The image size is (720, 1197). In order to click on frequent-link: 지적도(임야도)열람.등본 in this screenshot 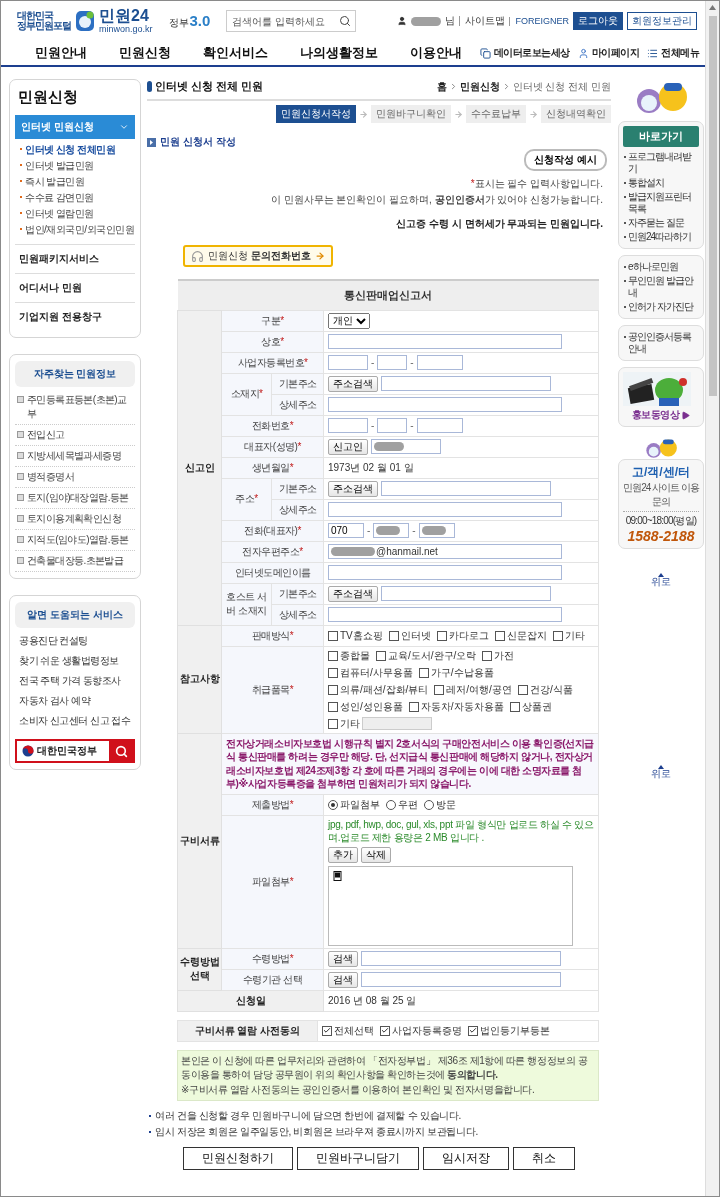, I will do `click(75, 540)`.